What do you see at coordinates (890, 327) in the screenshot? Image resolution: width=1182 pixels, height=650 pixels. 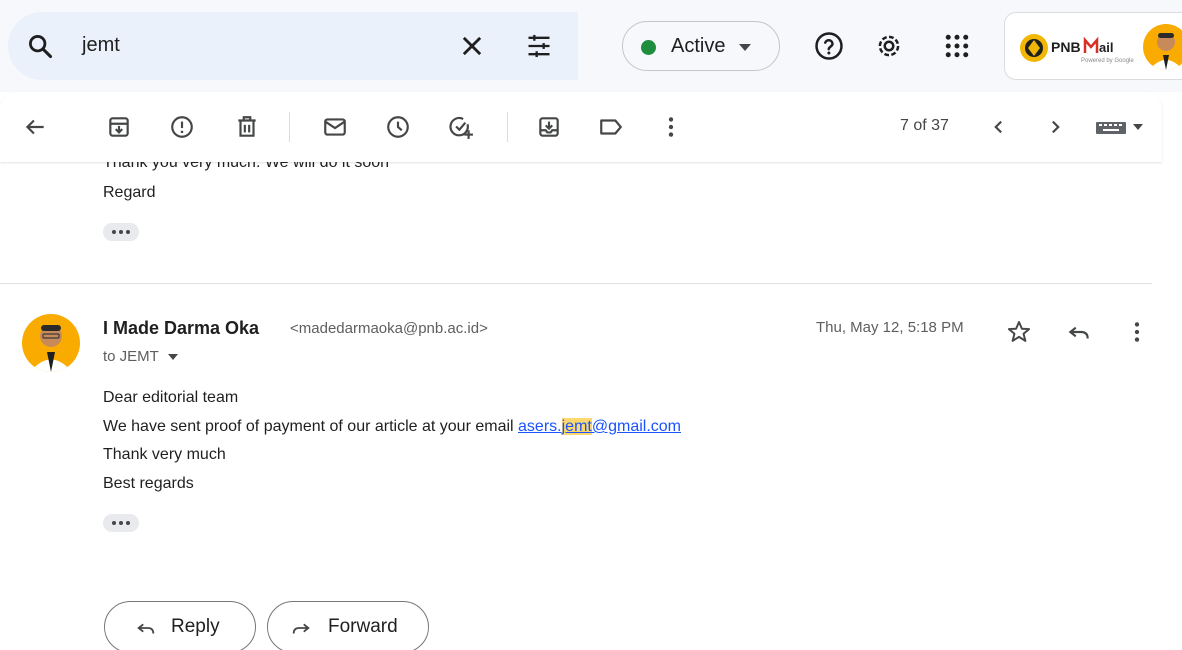 I see `message-date: Thu, May 12, 5:18 PM` at bounding box center [890, 327].